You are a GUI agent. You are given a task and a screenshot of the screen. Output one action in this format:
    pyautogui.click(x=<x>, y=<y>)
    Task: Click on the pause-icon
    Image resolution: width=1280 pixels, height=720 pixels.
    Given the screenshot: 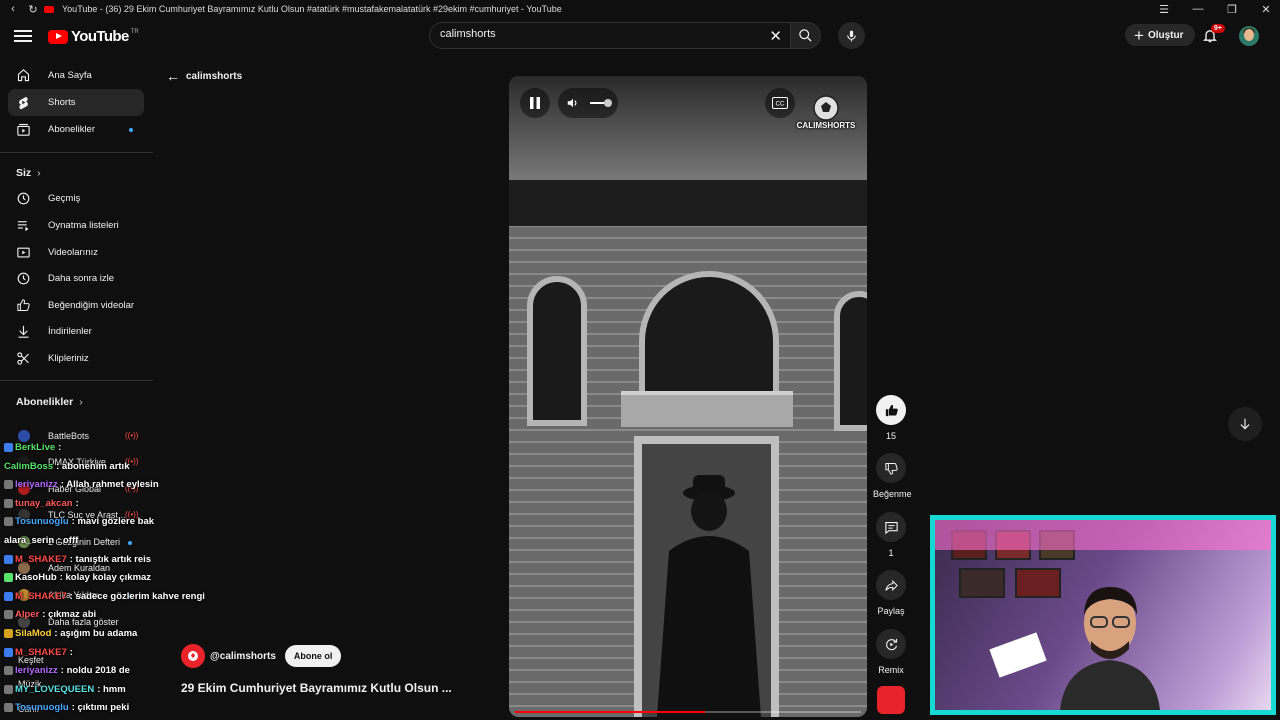 What is the action you would take?
    pyautogui.click(x=535, y=103)
    